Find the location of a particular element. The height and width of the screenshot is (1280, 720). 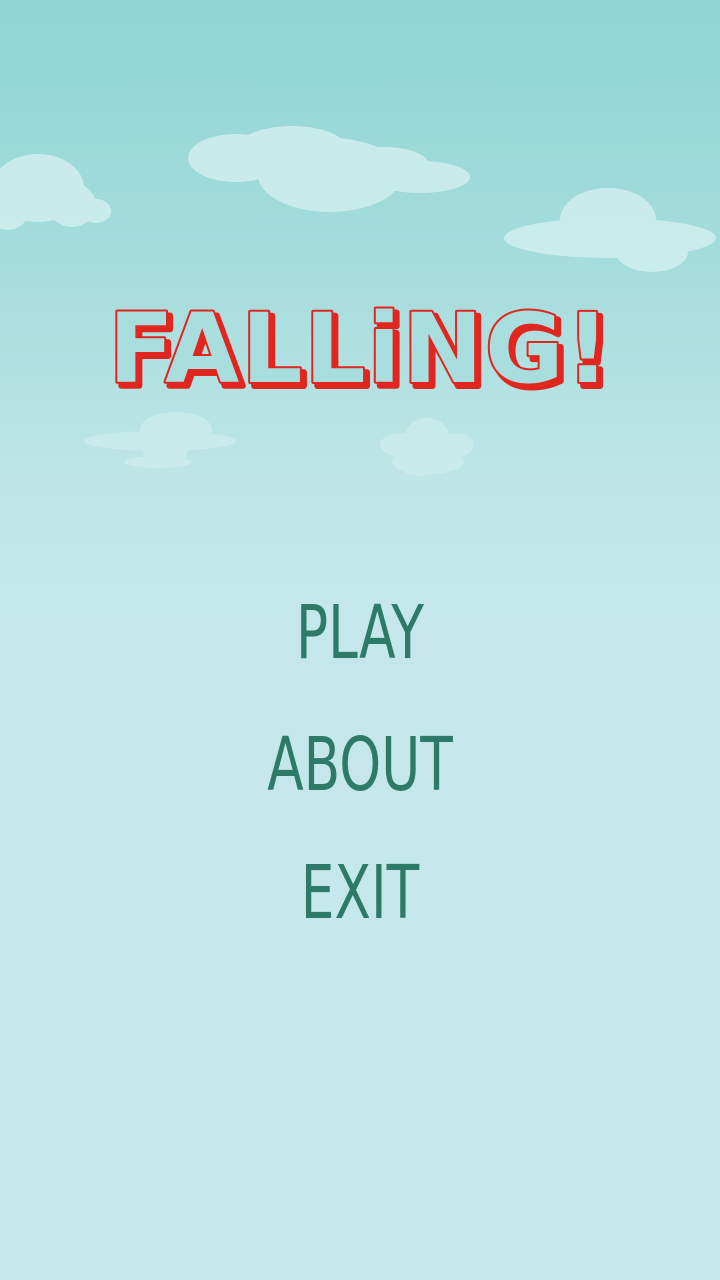

cloud-right is located at coordinates (610, 230).